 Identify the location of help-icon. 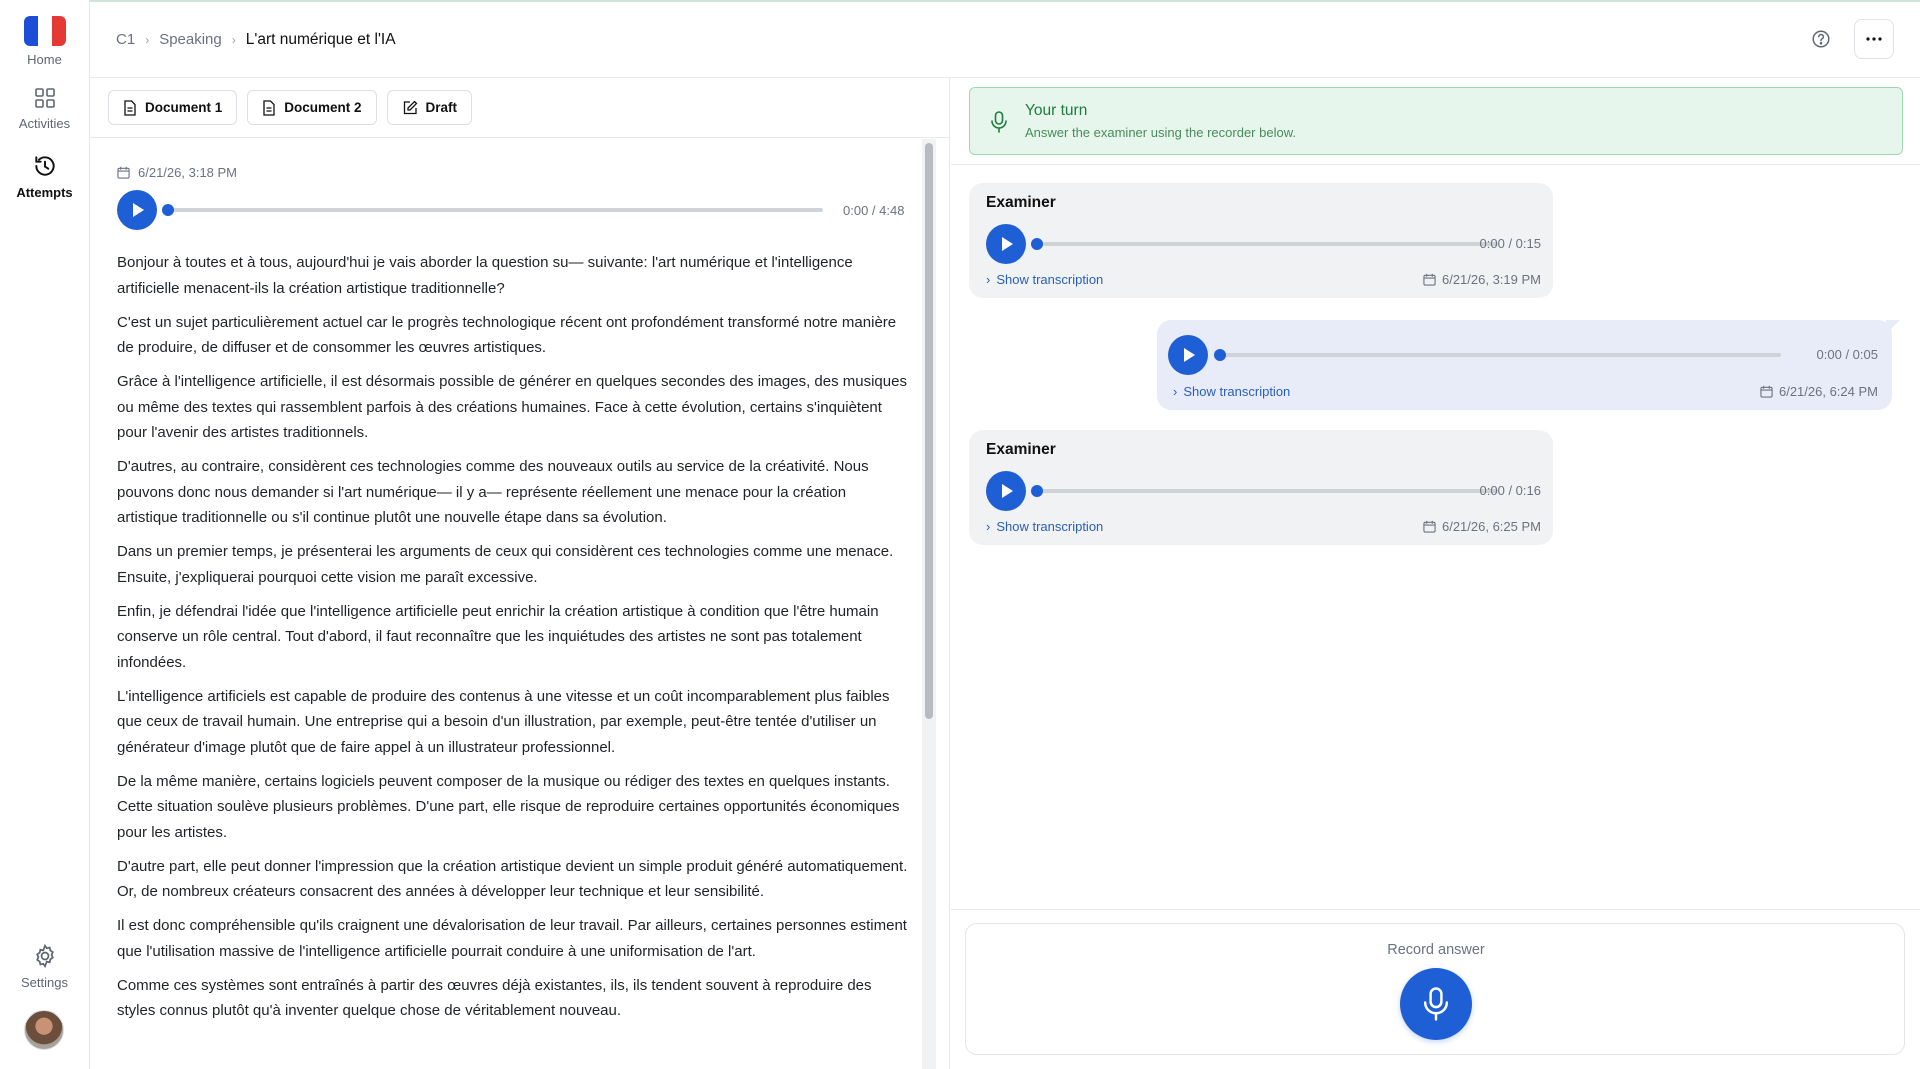
(1821, 39).